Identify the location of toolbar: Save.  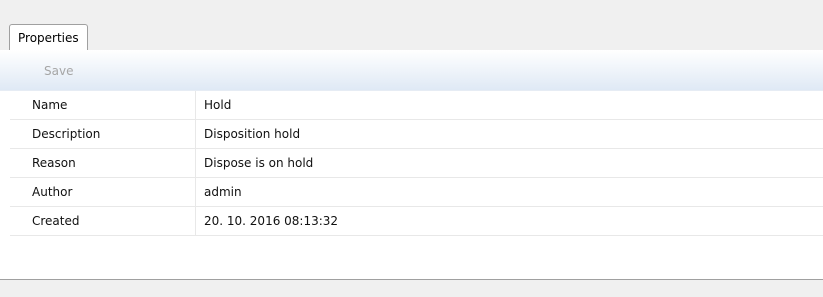
(411, 70).